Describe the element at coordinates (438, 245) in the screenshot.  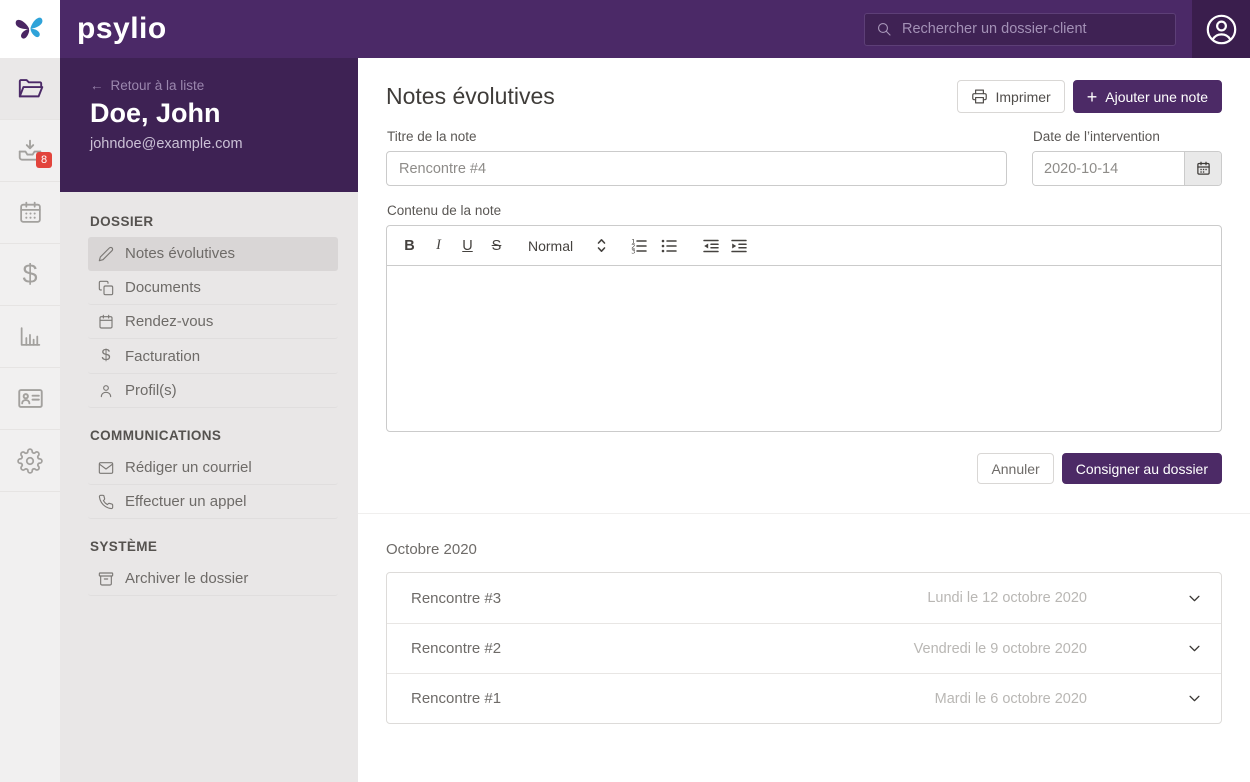
I see `italic-button: I` at that location.